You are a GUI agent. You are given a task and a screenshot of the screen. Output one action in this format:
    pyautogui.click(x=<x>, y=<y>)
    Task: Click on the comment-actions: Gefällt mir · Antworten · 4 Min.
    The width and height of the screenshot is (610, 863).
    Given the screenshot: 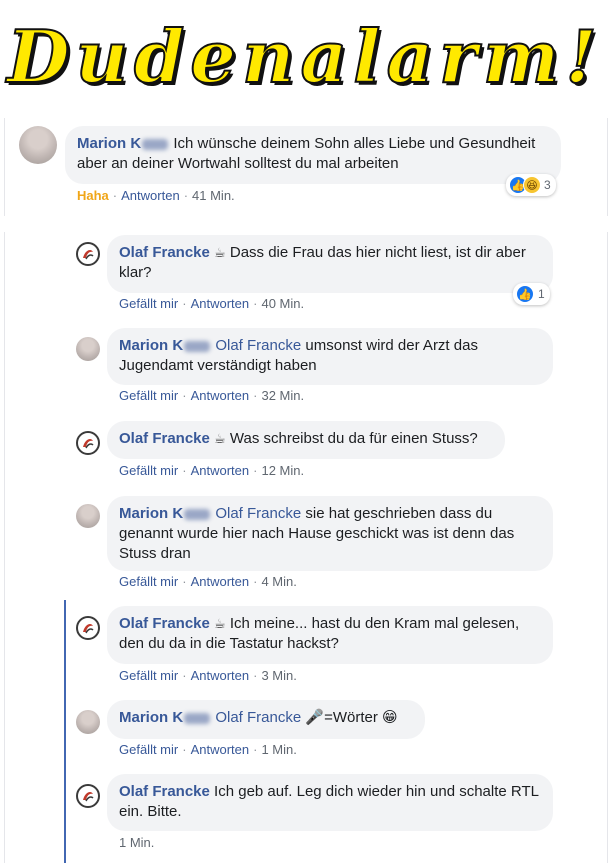 What is the action you would take?
    pyautogui.click(x=208, y=581)
    